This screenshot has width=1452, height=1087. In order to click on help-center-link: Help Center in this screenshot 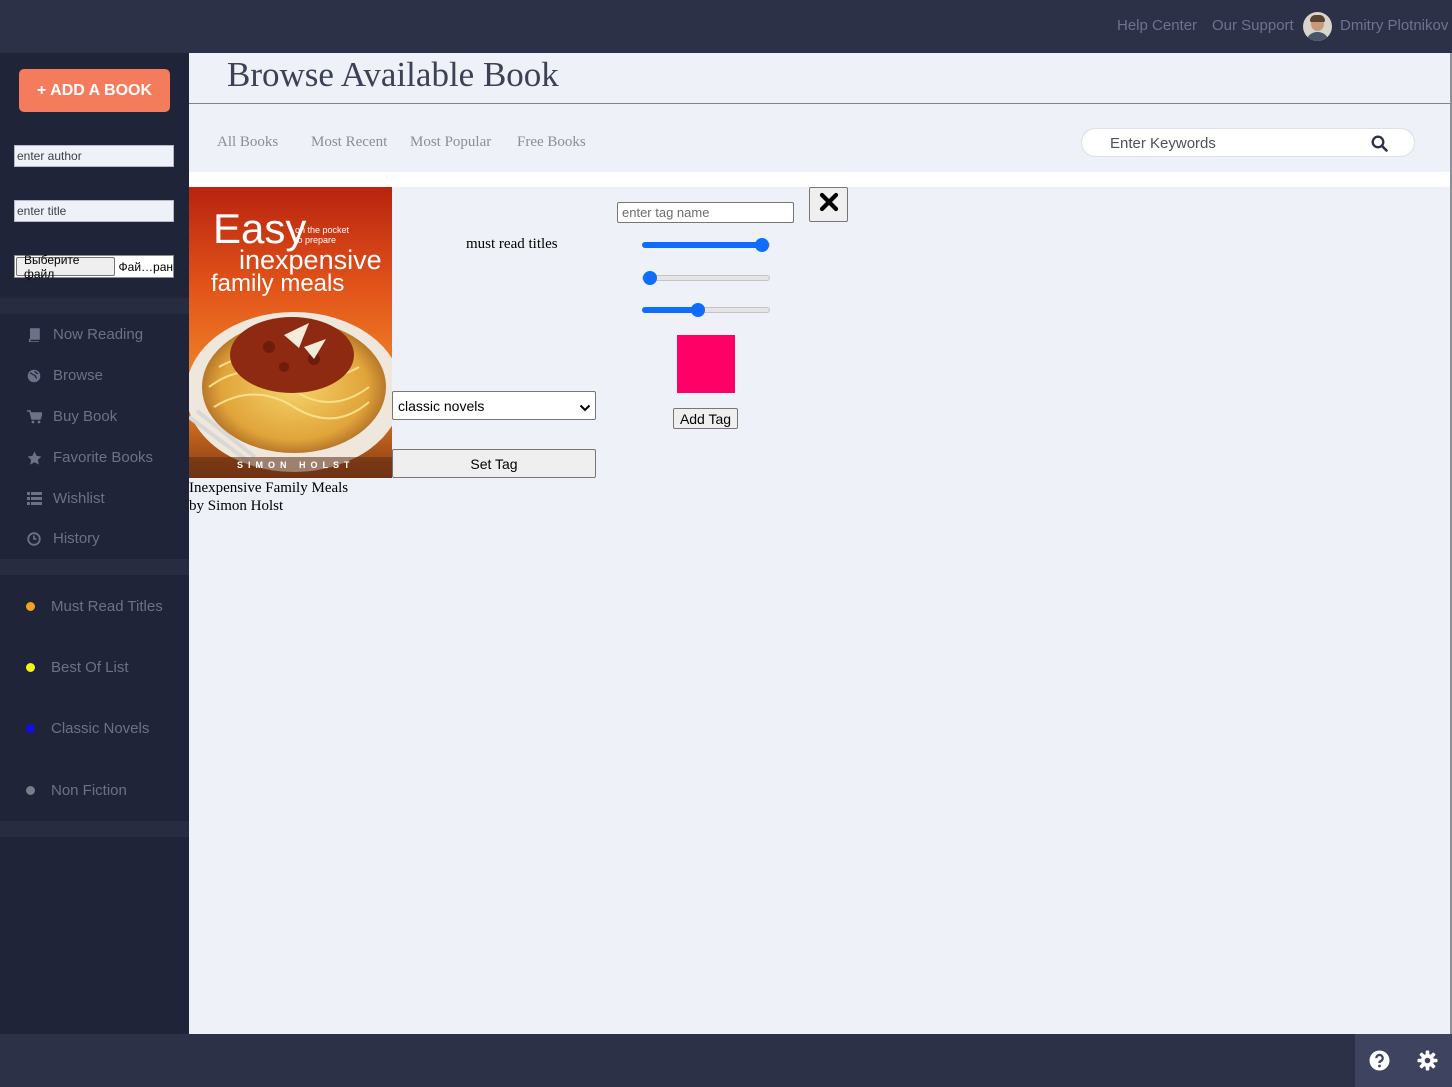, I will do `click(1157, 25)`.